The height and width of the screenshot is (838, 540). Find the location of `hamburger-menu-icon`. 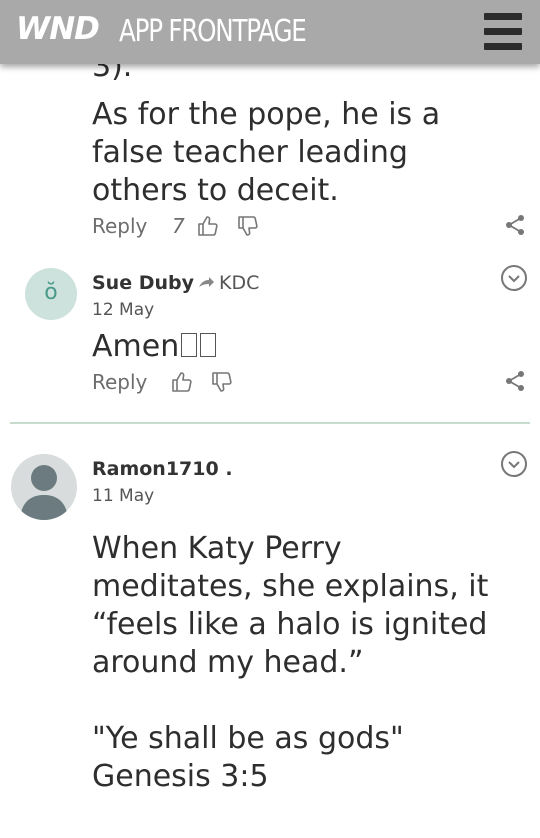

hamburger-menu-icon is located at coordinates (503, 32).